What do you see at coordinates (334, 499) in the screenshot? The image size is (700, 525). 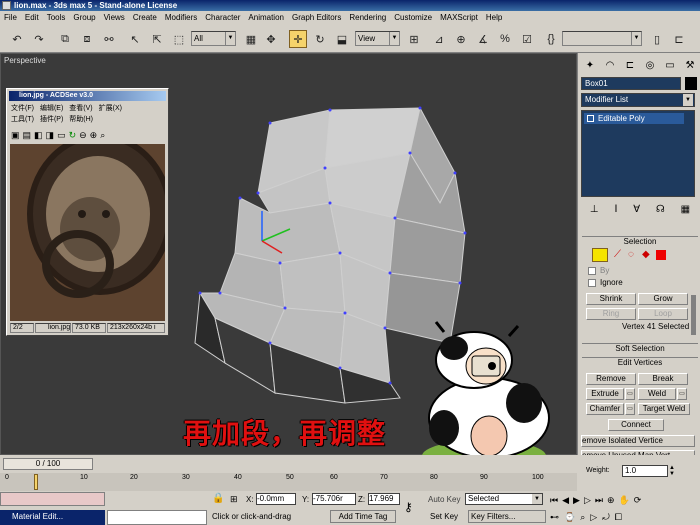 I see `y-coordinate-field: -75.706r` at bounding box center [334, 499].